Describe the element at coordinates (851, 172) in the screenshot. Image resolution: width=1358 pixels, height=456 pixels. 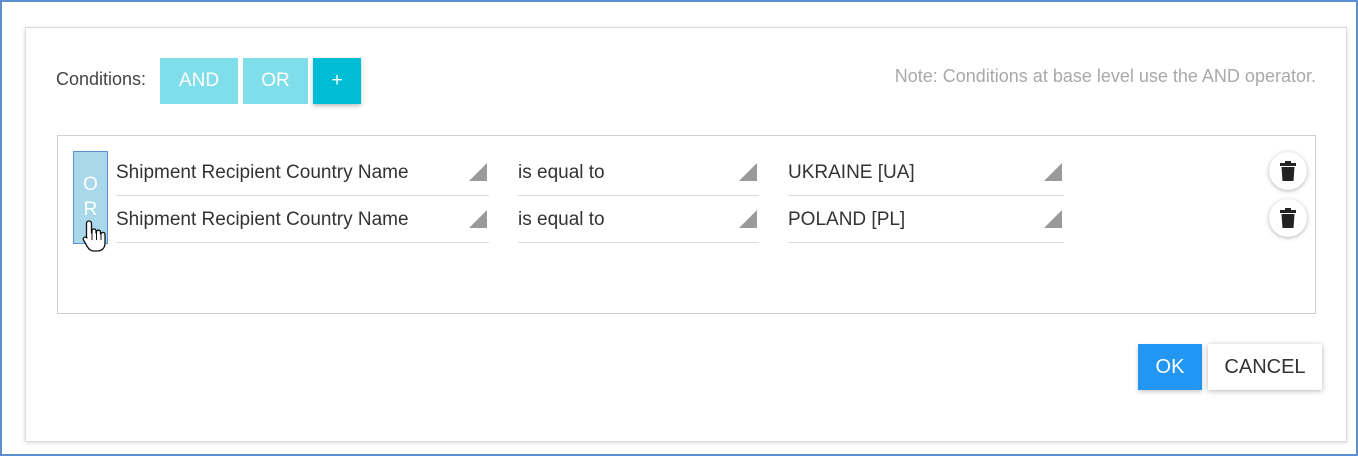
I see `condition-value-text: UKRAINE [UA]` at that location.